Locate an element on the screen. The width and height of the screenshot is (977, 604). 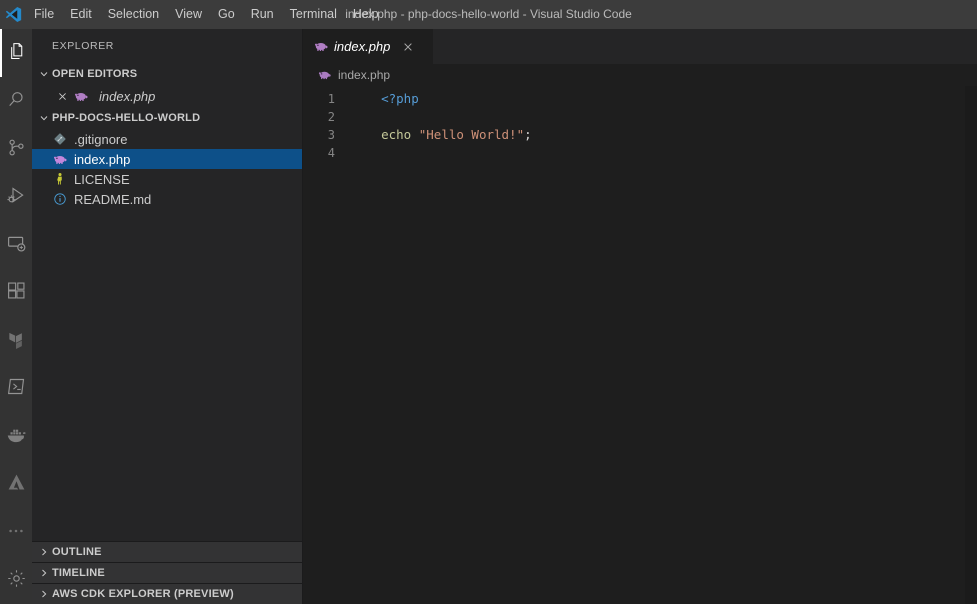
activity-item-azure-terminal is located at coordinates (16, 388).